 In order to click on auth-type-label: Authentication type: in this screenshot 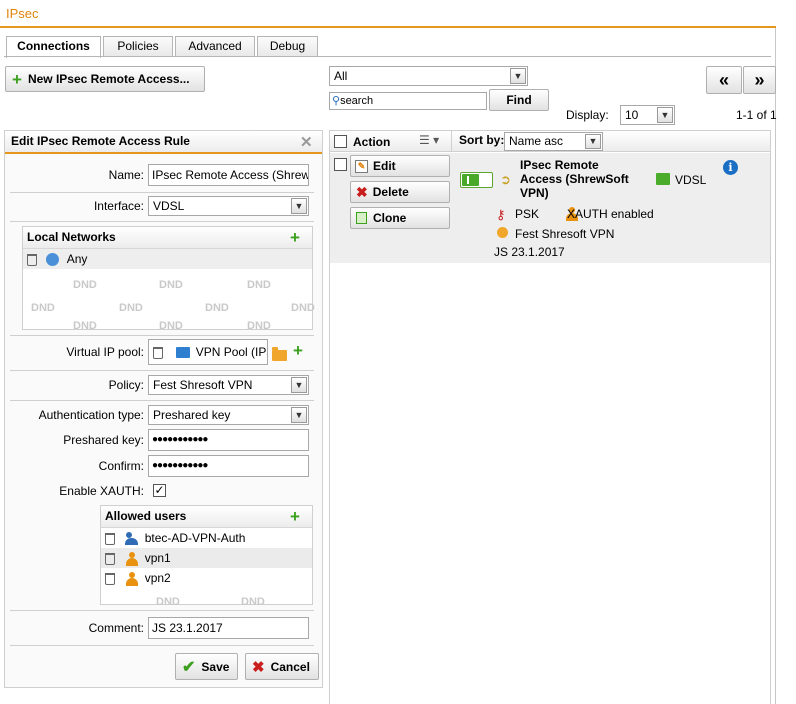, I will do `click(91, 415)`.